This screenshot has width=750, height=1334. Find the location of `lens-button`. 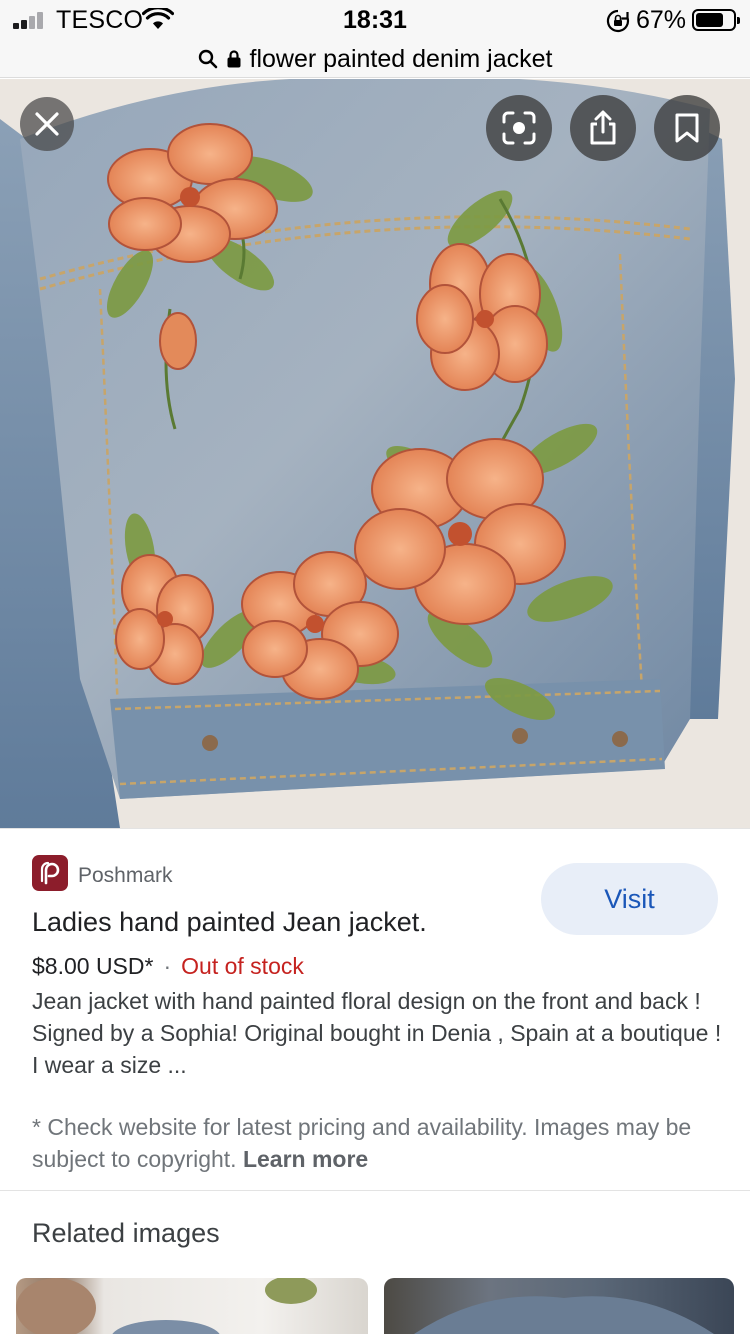

lens-button is located at coordinates (519, 128).